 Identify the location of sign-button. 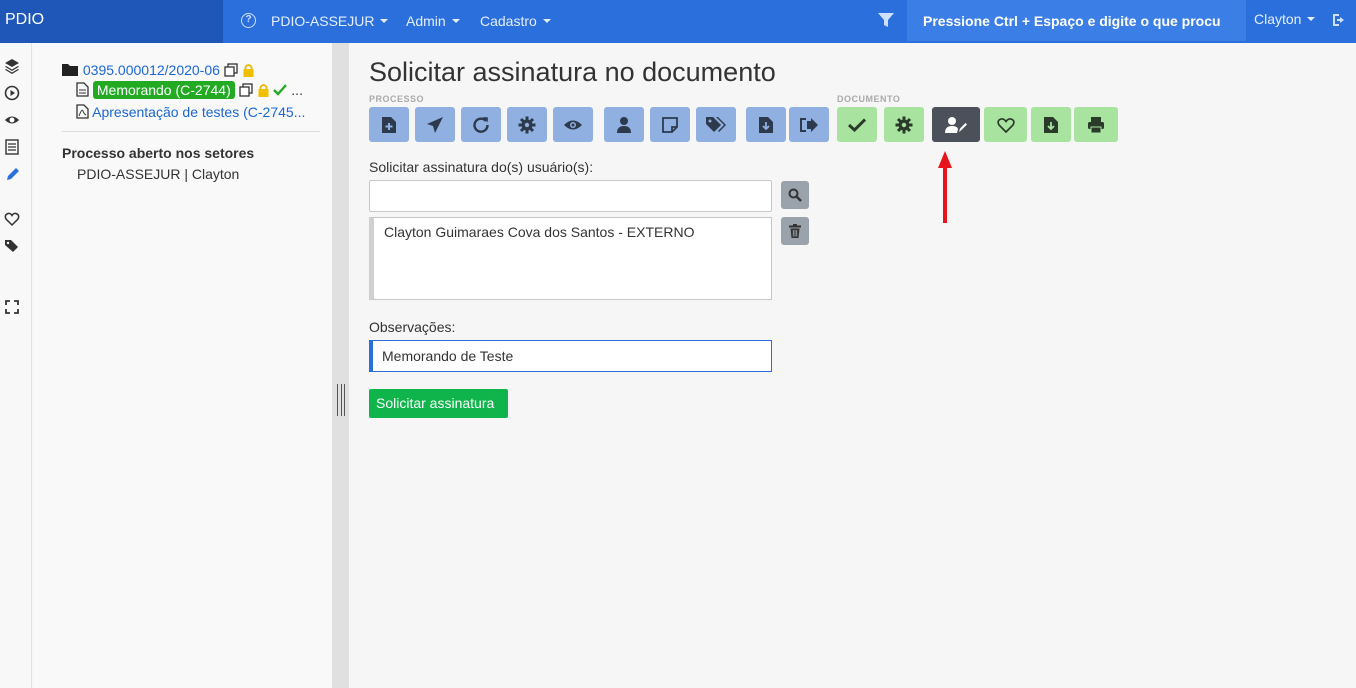
(857, 124).